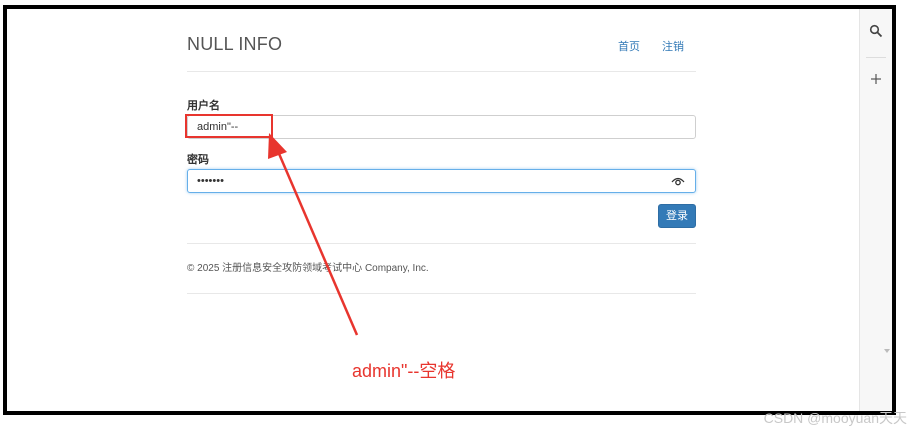 The image size is (915, 432). I want to click on password-label: 密码, so click(198, 160).